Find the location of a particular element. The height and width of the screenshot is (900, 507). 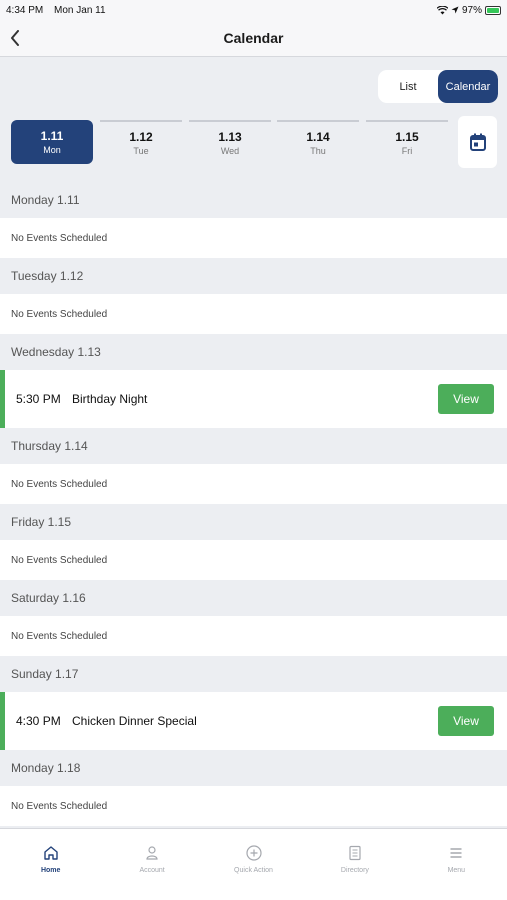

day-header: Thursday 1.14 is located at coordinates (253, 446).